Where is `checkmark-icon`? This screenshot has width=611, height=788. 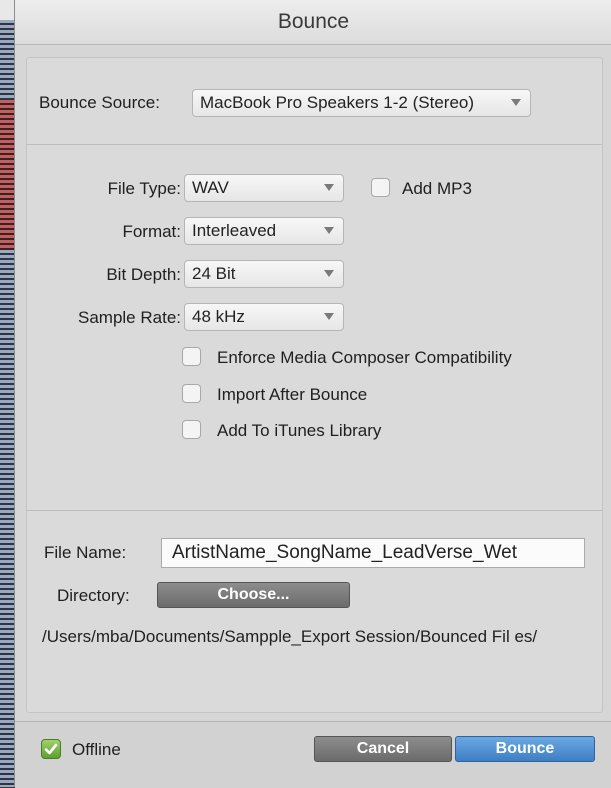
checkmark-icon is located at coordinates (51, 749).